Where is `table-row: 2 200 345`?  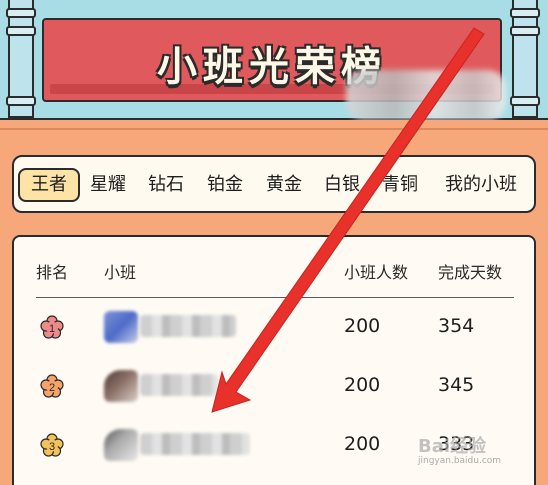 table-row: 2 200 345 is located at coordinates (274, 386).